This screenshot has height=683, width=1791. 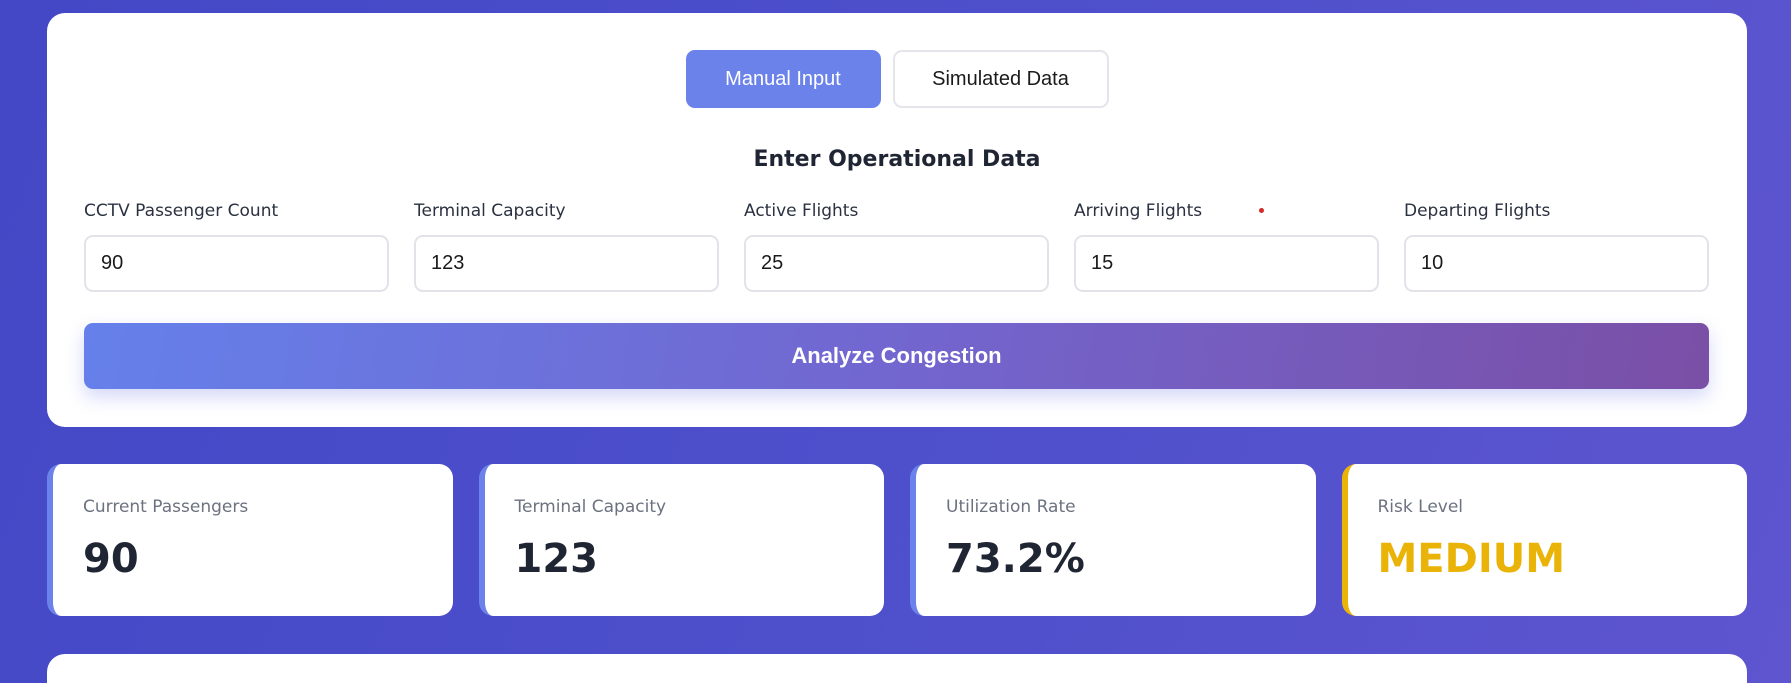 I want to click on arriving-flights-input, so click(x=1226, y=263).